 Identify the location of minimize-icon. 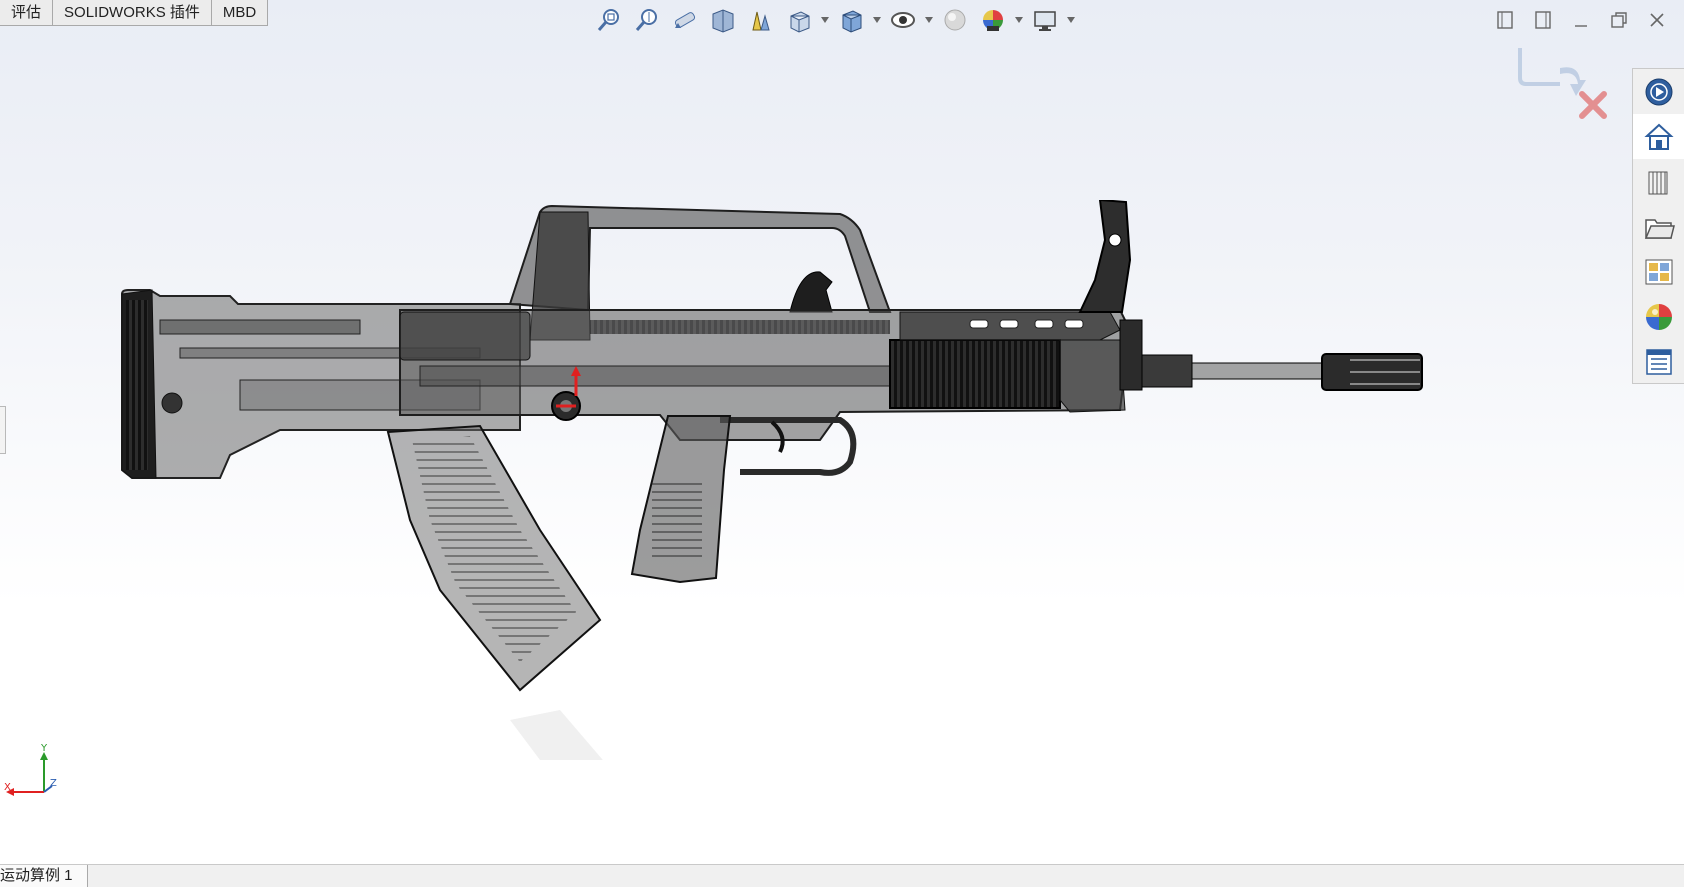
(1581, 20).